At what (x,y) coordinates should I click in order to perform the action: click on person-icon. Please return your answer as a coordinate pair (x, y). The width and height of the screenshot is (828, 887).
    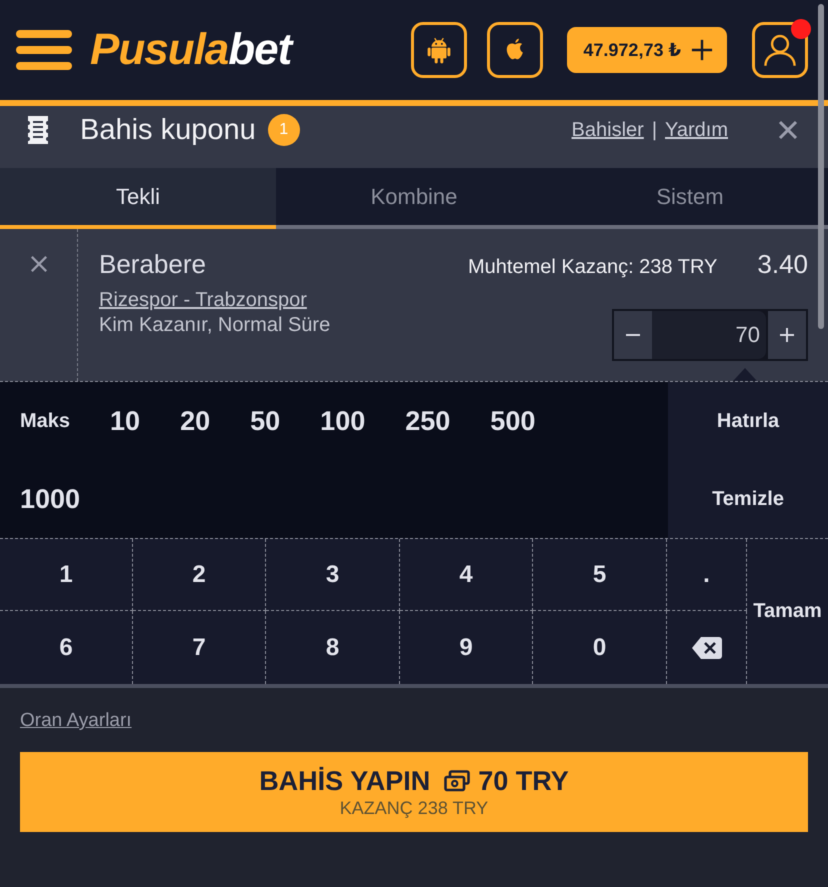
    Looking at the image, I should click on (780, 50).